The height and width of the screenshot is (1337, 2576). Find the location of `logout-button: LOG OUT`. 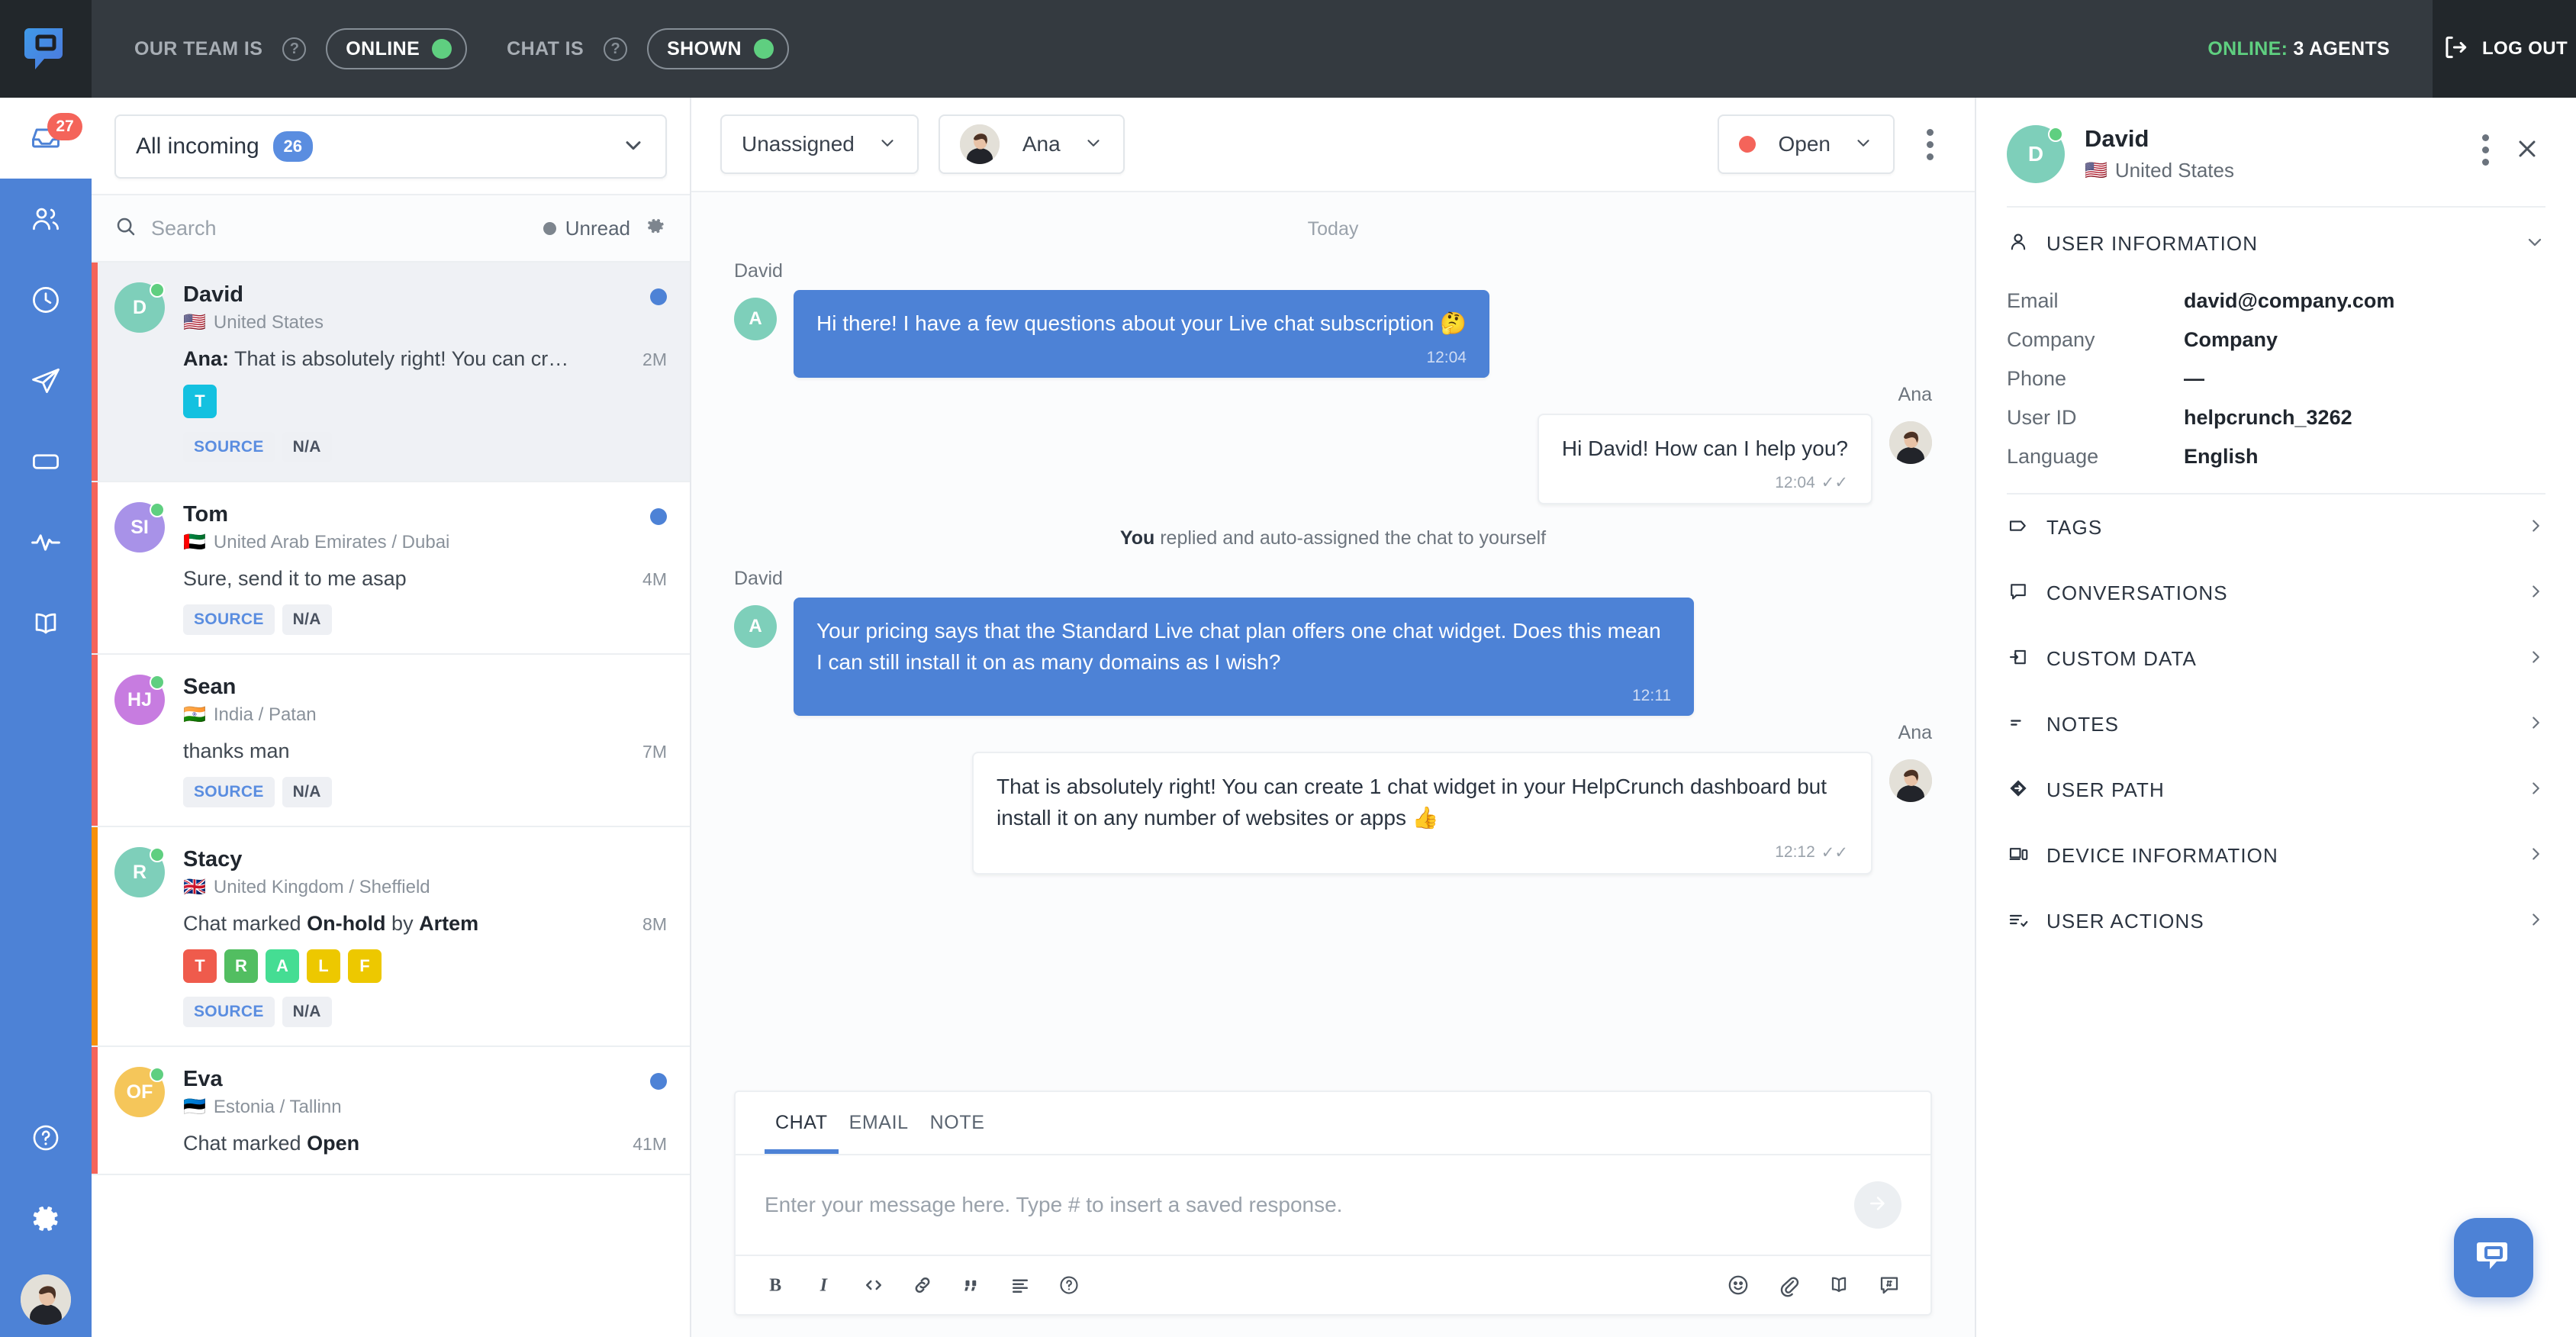

logout-button: LOG OUT is located at coordinates (2504, 49).